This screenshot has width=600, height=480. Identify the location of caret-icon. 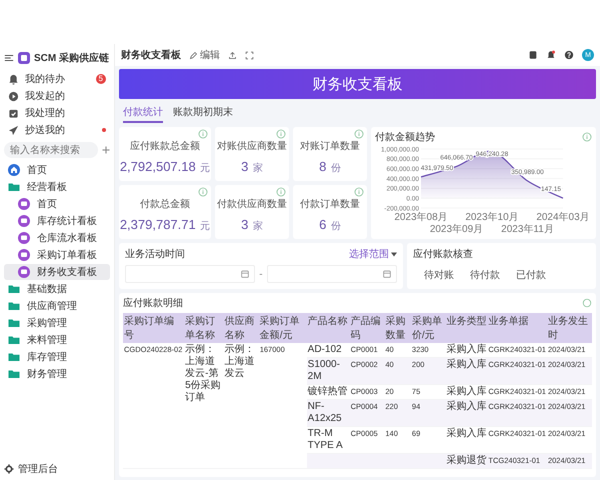
(393, 254).